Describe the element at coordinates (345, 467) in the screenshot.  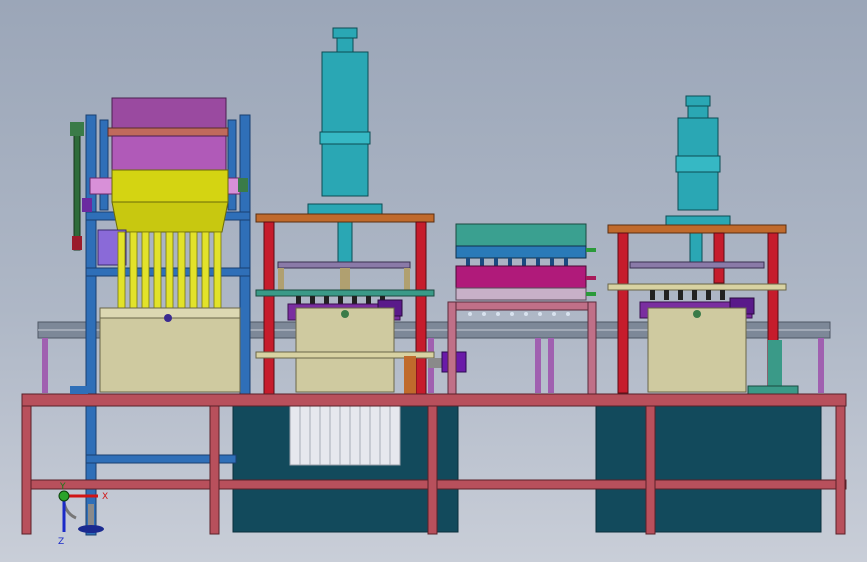
I see `water-tank-left` at that location.